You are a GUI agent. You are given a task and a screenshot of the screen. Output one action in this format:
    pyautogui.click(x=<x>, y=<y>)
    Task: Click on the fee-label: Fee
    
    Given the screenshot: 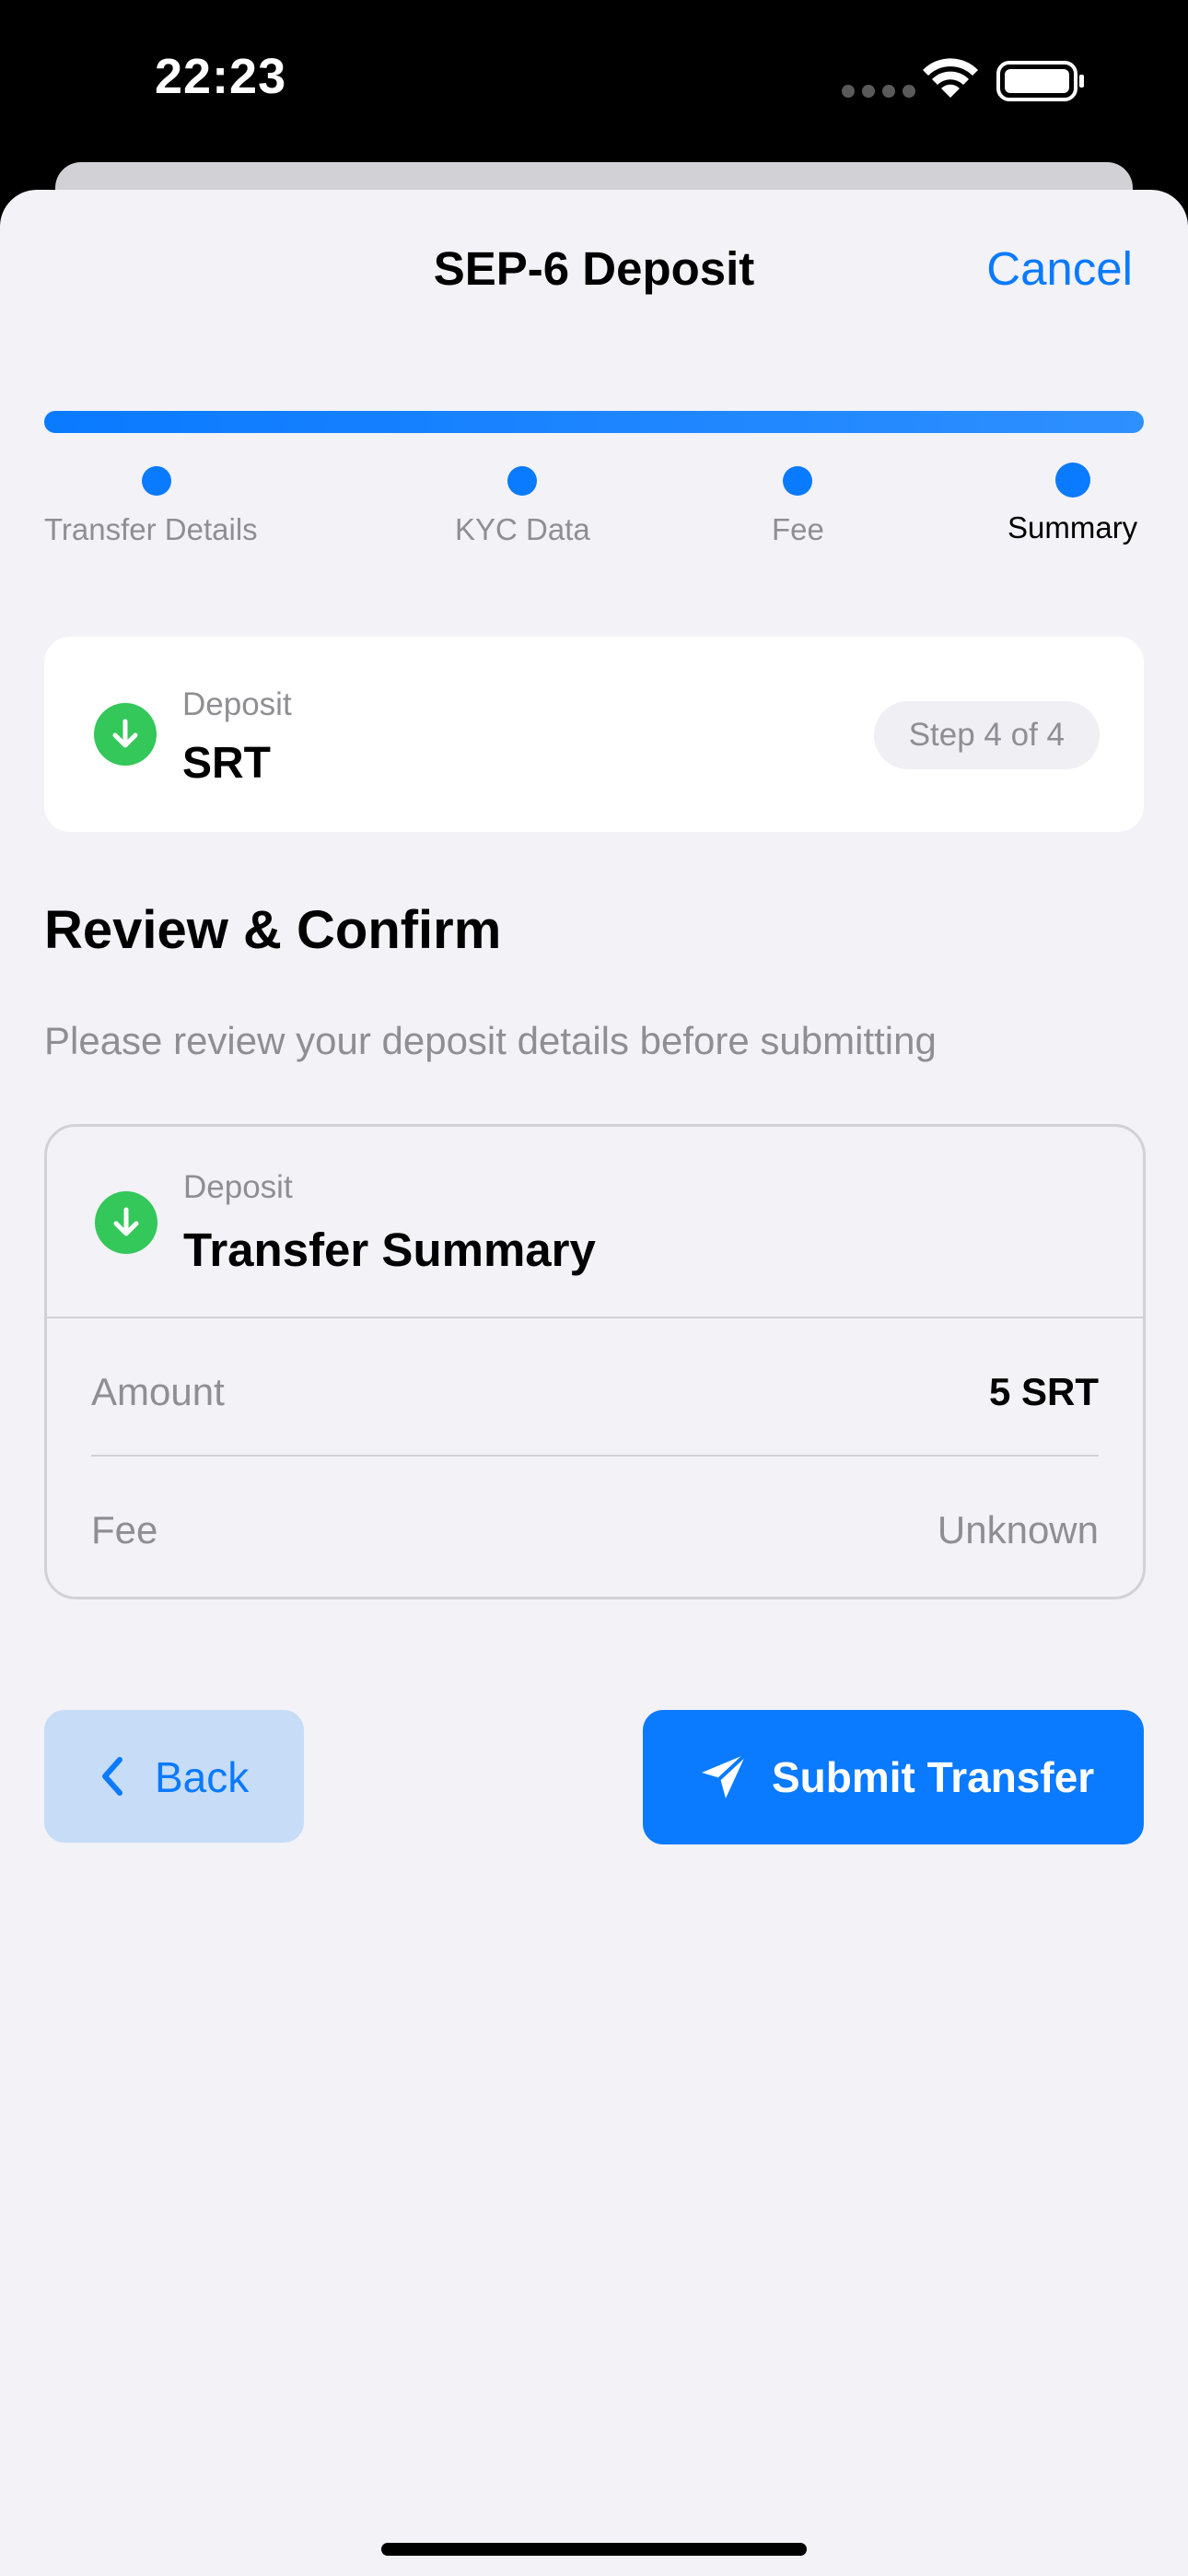 What is the action you would take?
    pyautogui.click(x=124, y=1529)
    